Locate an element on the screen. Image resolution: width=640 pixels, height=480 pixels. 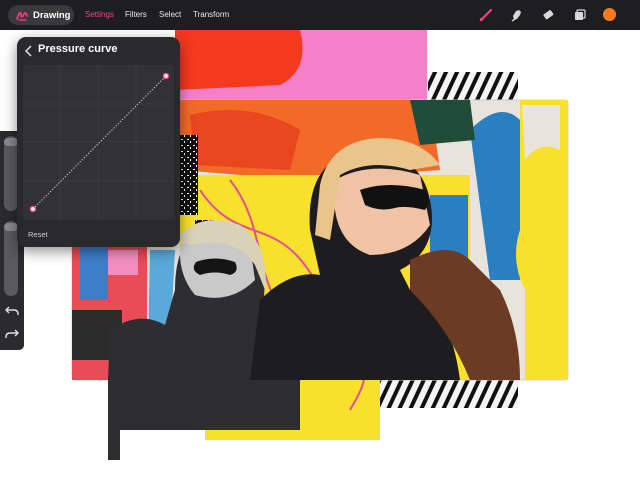
gallery-button: Drawing is located at coordinates (41, 15).